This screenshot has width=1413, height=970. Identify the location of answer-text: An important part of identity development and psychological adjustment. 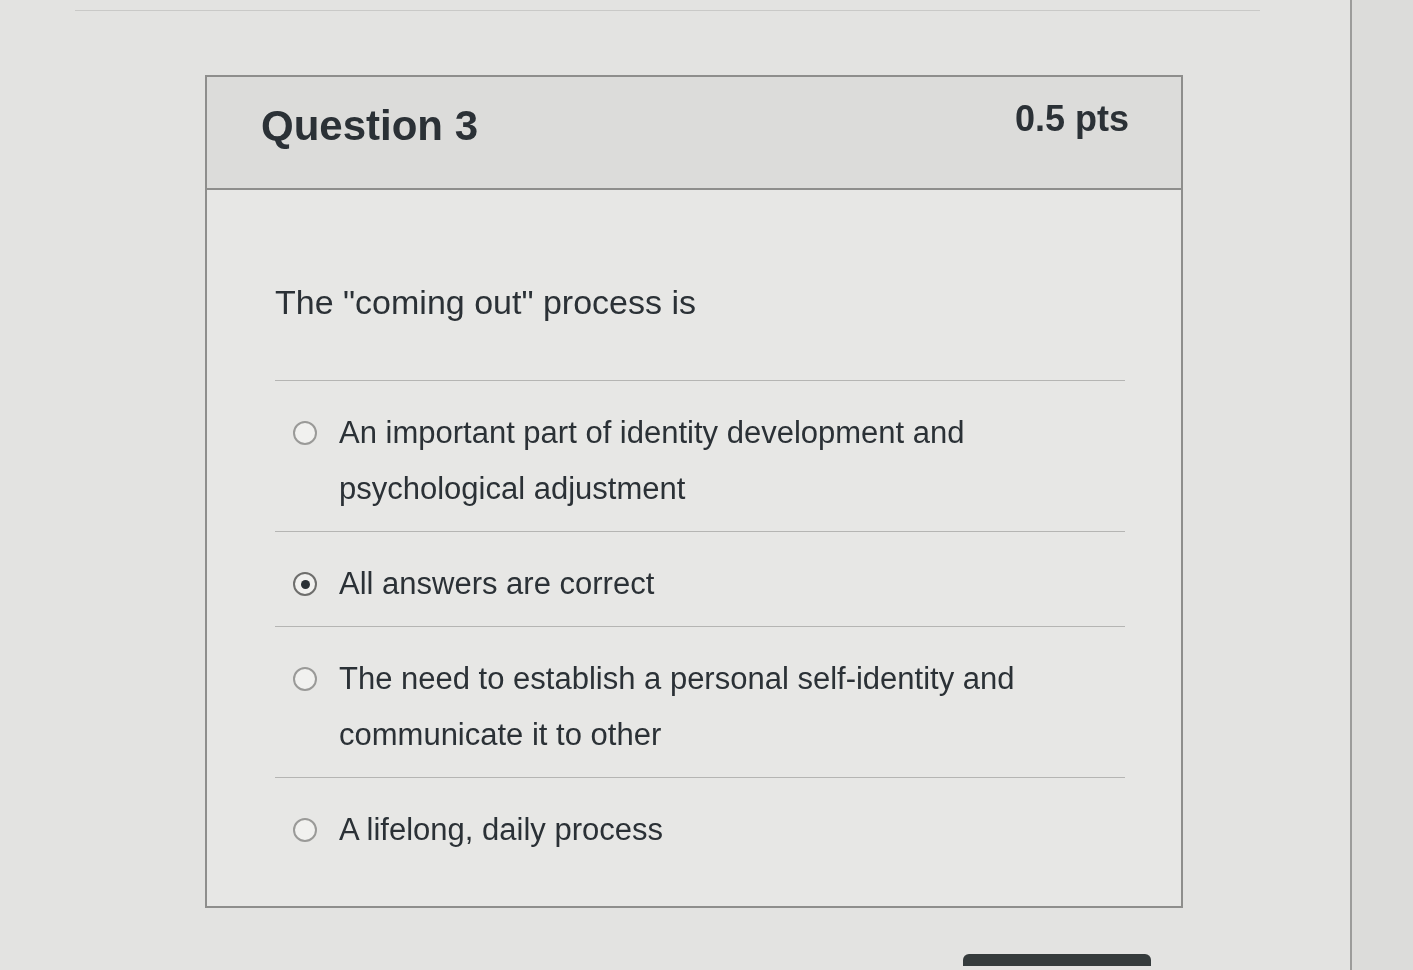
(652, 461).